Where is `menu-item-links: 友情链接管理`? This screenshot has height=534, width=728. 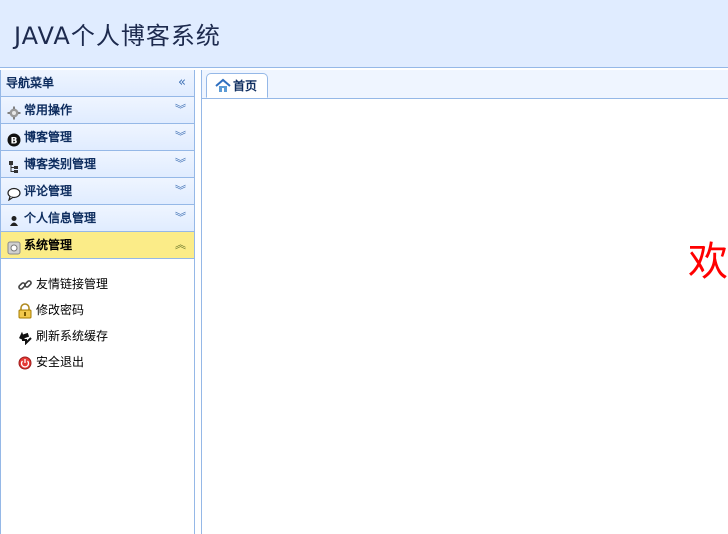 menu-item-links: 友情链接管理 is located at coordinates (97, 284).